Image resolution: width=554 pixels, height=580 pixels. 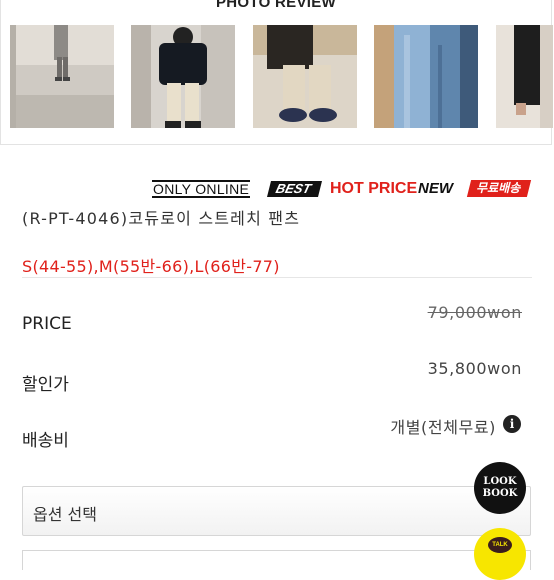 What do you see at coordinates (294, 189) in the screenshot?
I see `best-badge: BEST` at bounding box center [294, 189].